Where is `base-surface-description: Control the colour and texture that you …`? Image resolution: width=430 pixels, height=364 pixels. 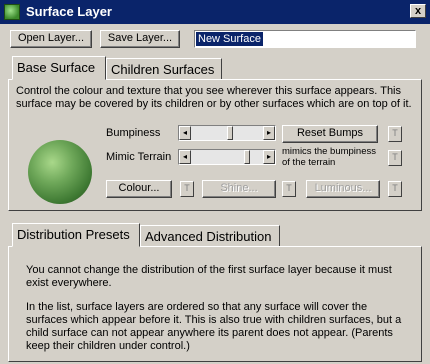 base-surface-description: Control the colour and texture that you … is located at coordinates (214, 97).